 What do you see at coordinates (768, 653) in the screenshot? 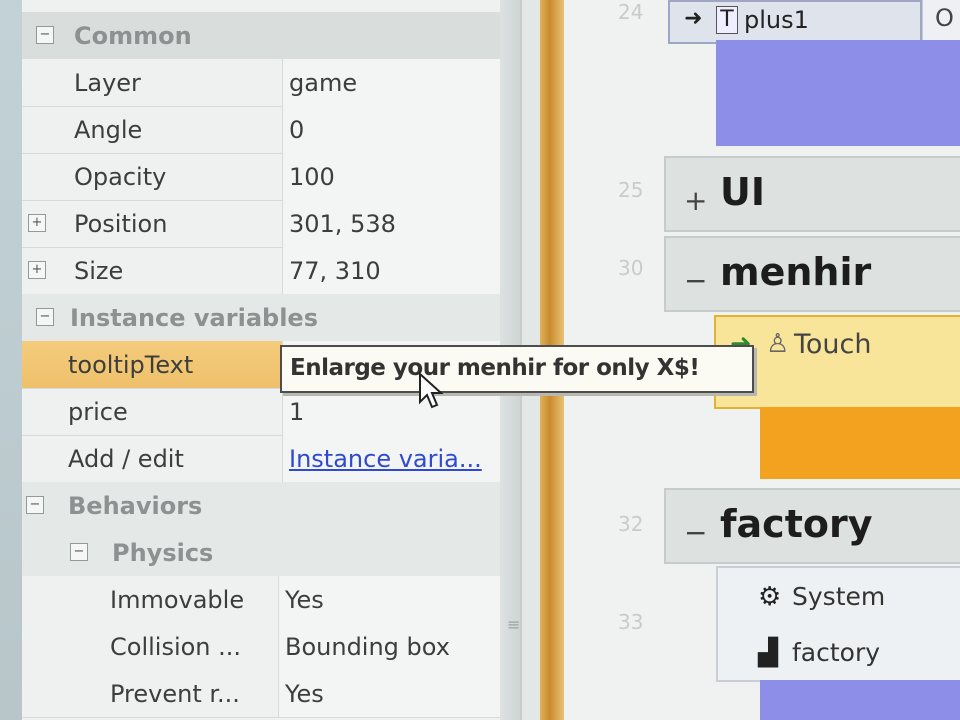
I see `factory-icon: ▟` at bounding box center [768, 653].